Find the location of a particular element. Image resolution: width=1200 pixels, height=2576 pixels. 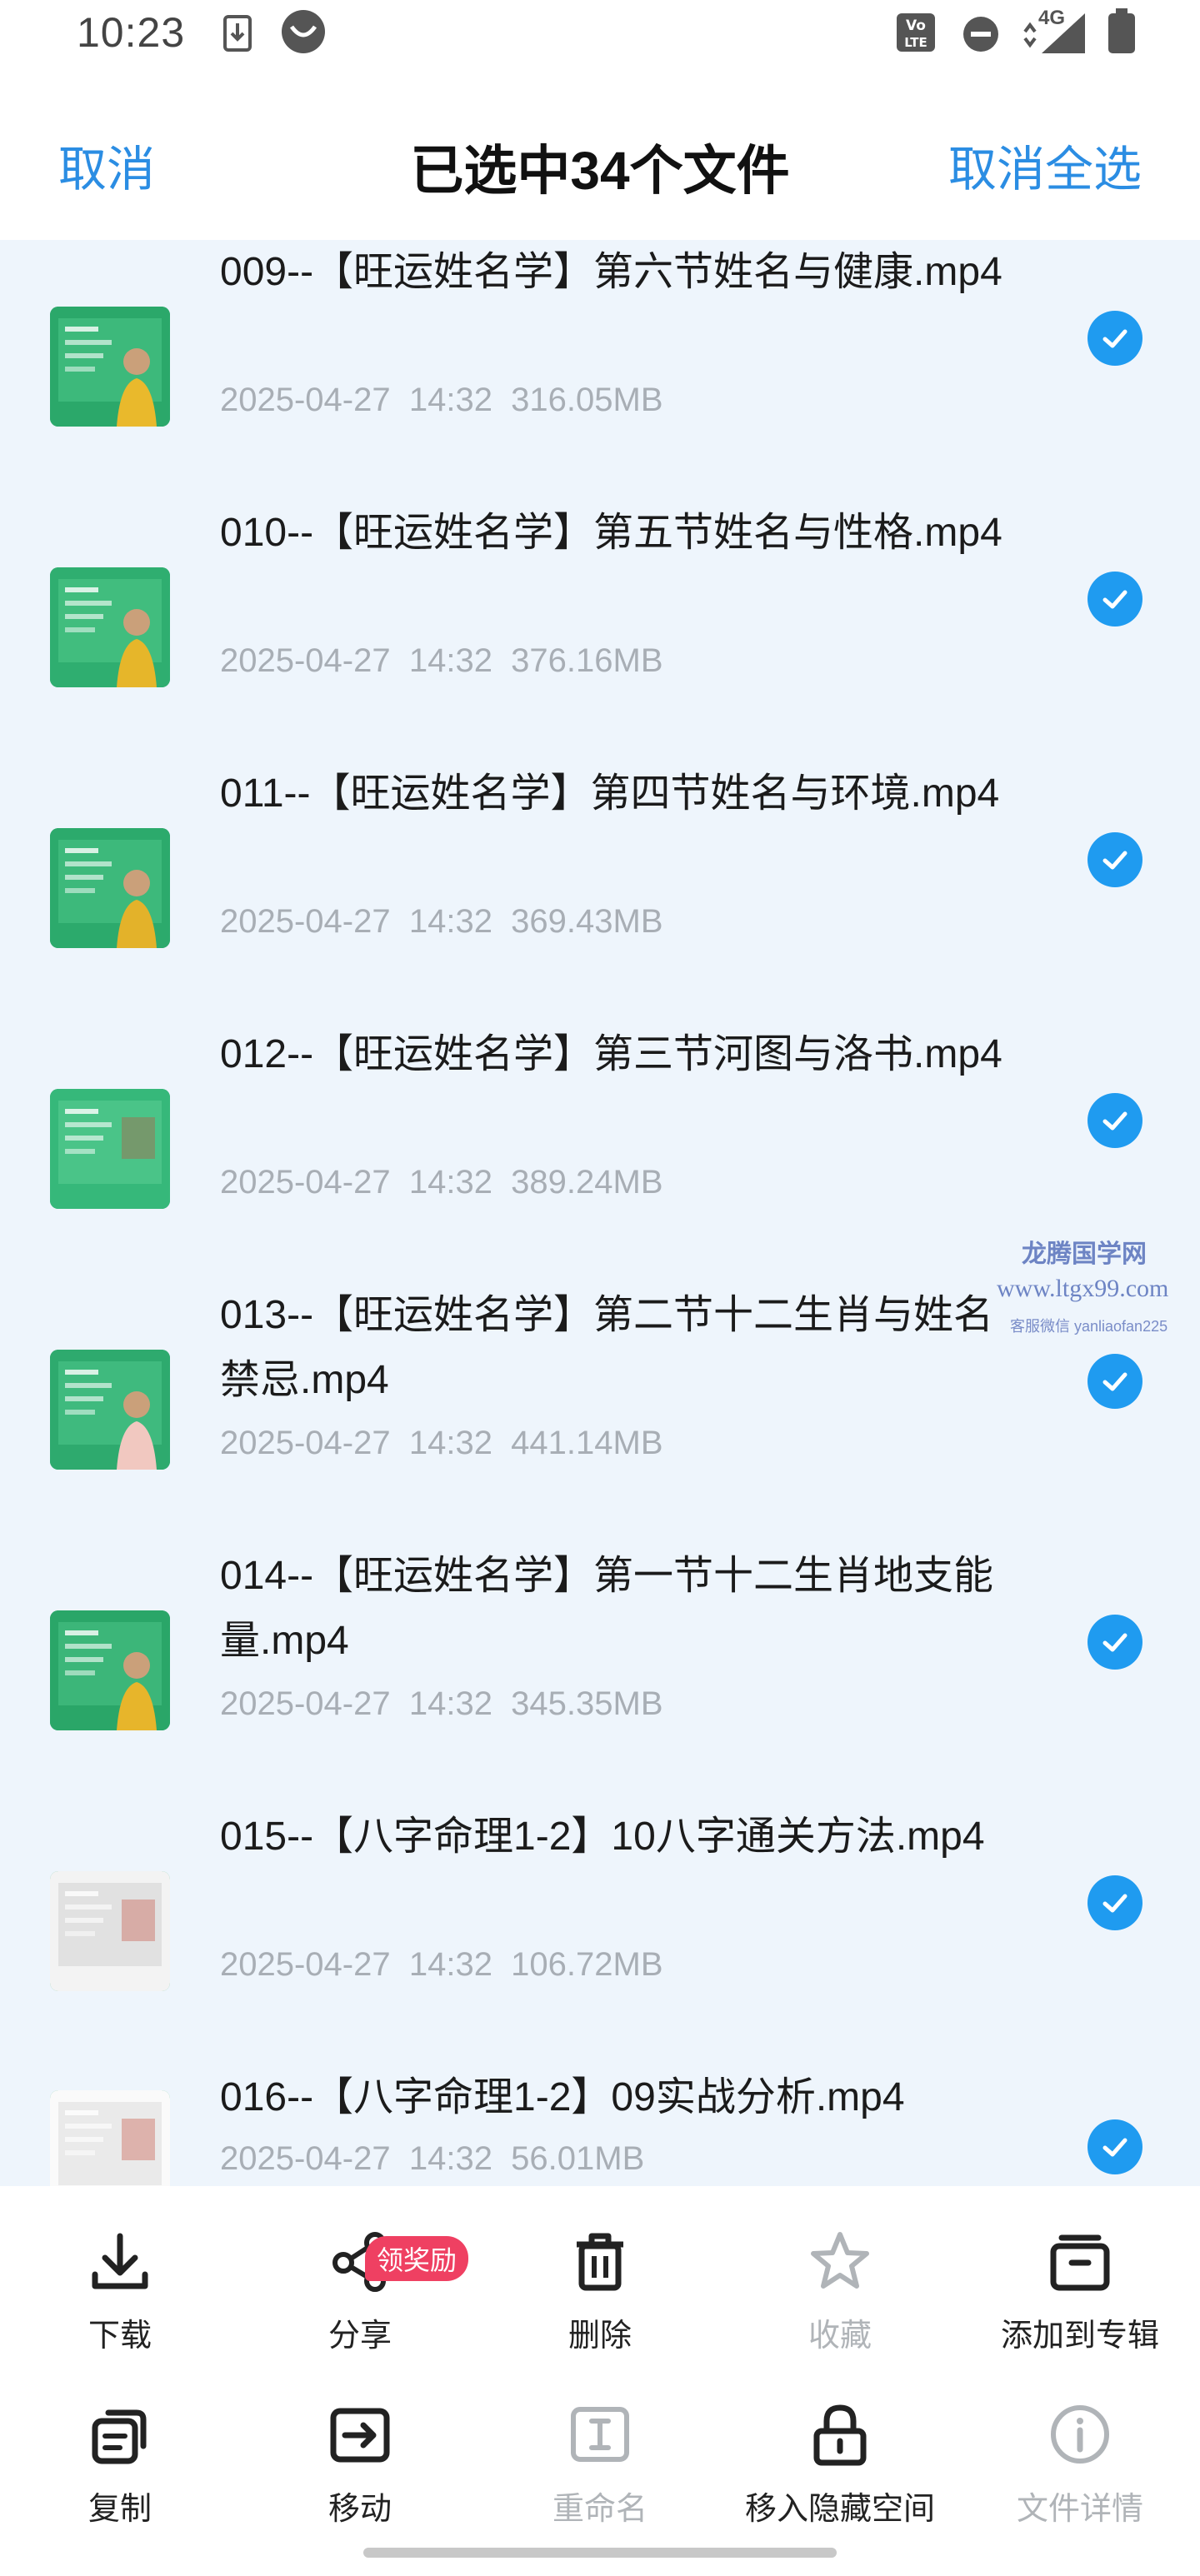

share-button: 领奖励 分享 is located at coordinates (360, 2290).